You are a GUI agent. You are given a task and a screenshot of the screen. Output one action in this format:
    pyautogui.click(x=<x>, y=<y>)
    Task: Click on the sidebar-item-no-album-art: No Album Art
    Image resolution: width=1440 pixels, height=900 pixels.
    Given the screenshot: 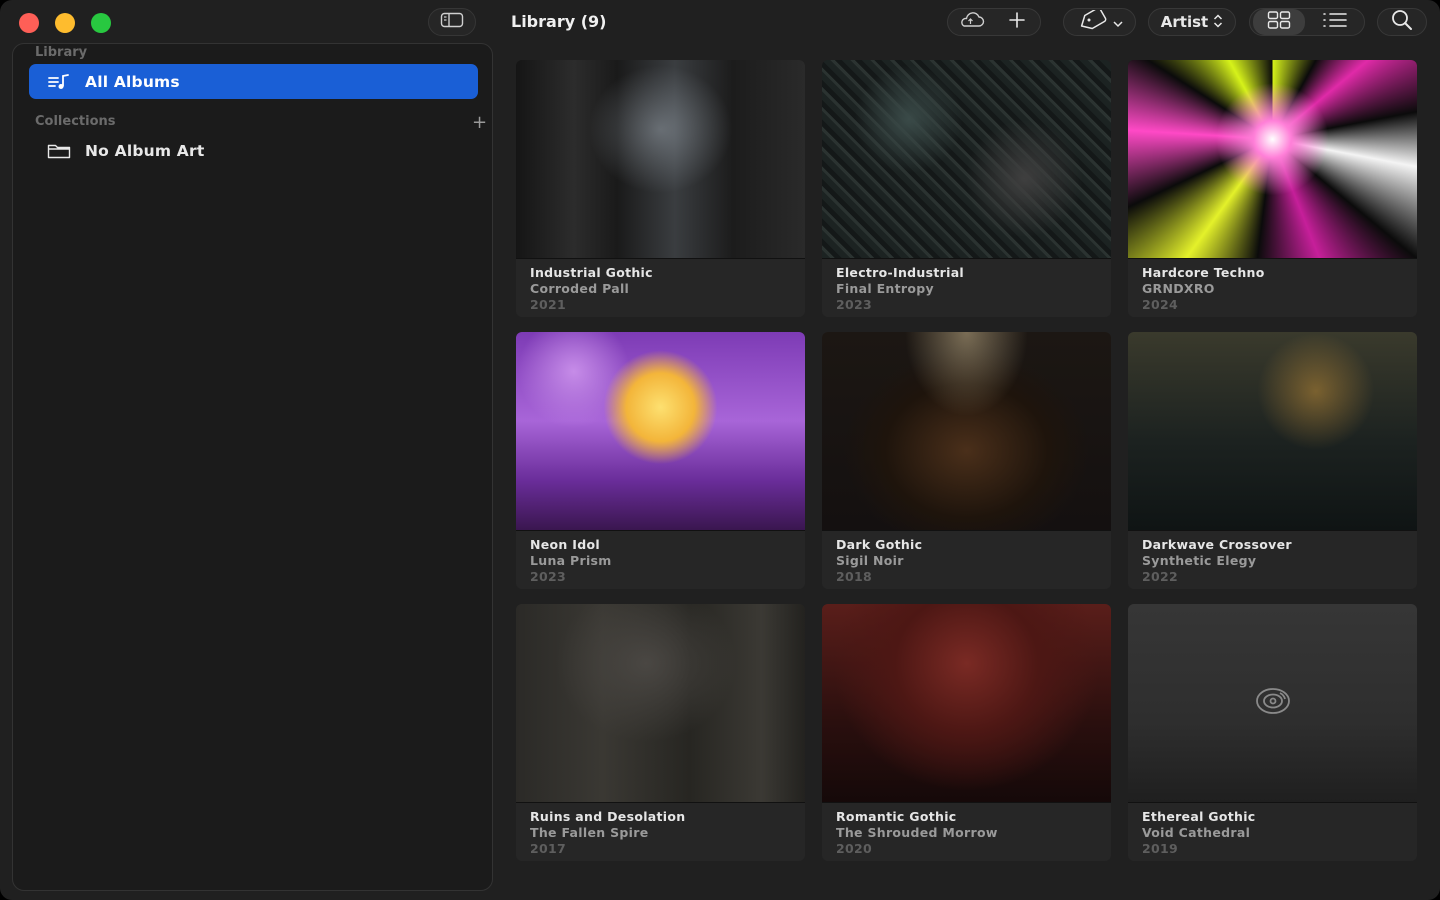 What is the action you would take?
    pyautogui.click(x=253, y=150)
    